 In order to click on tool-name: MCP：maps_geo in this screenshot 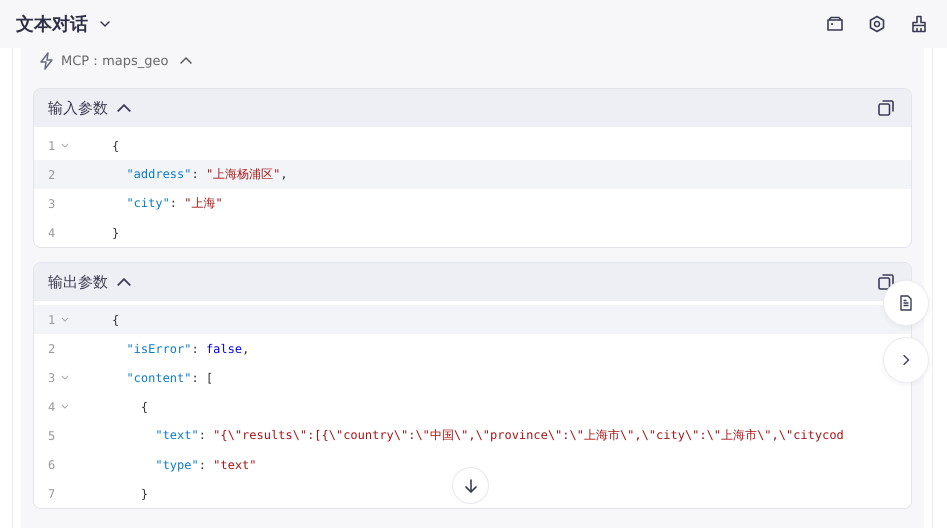, I will do `click(114, 61)`.